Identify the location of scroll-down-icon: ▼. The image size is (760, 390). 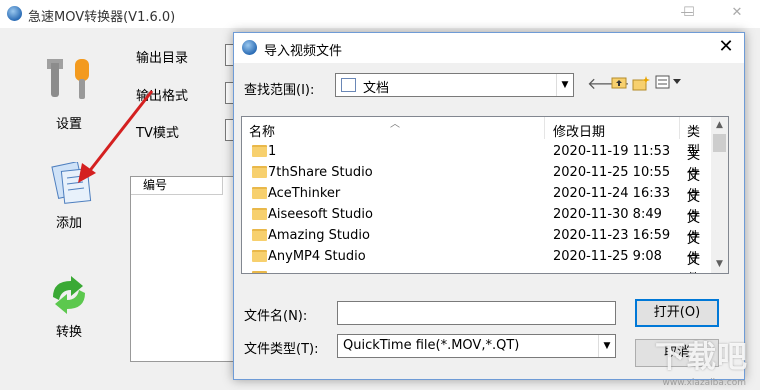
(719, 264).